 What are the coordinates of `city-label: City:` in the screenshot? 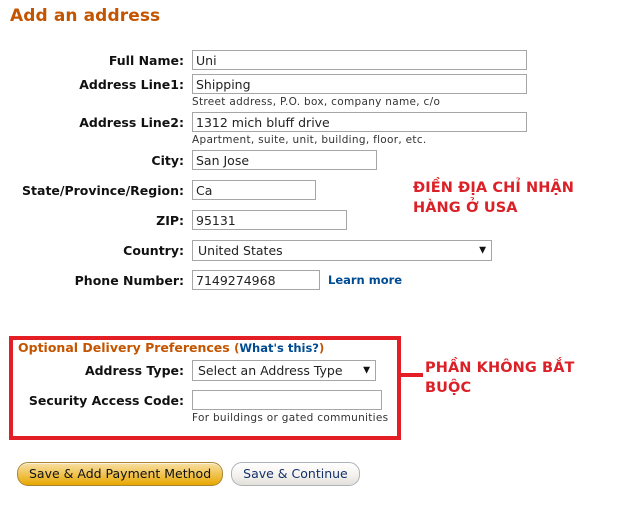 It's located at (167, 160).